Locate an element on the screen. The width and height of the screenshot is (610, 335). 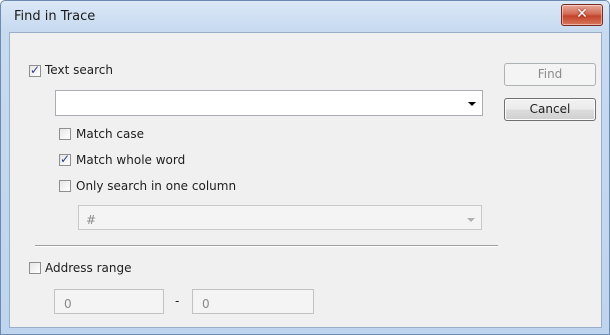
one-column-label: Only search in one column is located at coordinates (156, 186).